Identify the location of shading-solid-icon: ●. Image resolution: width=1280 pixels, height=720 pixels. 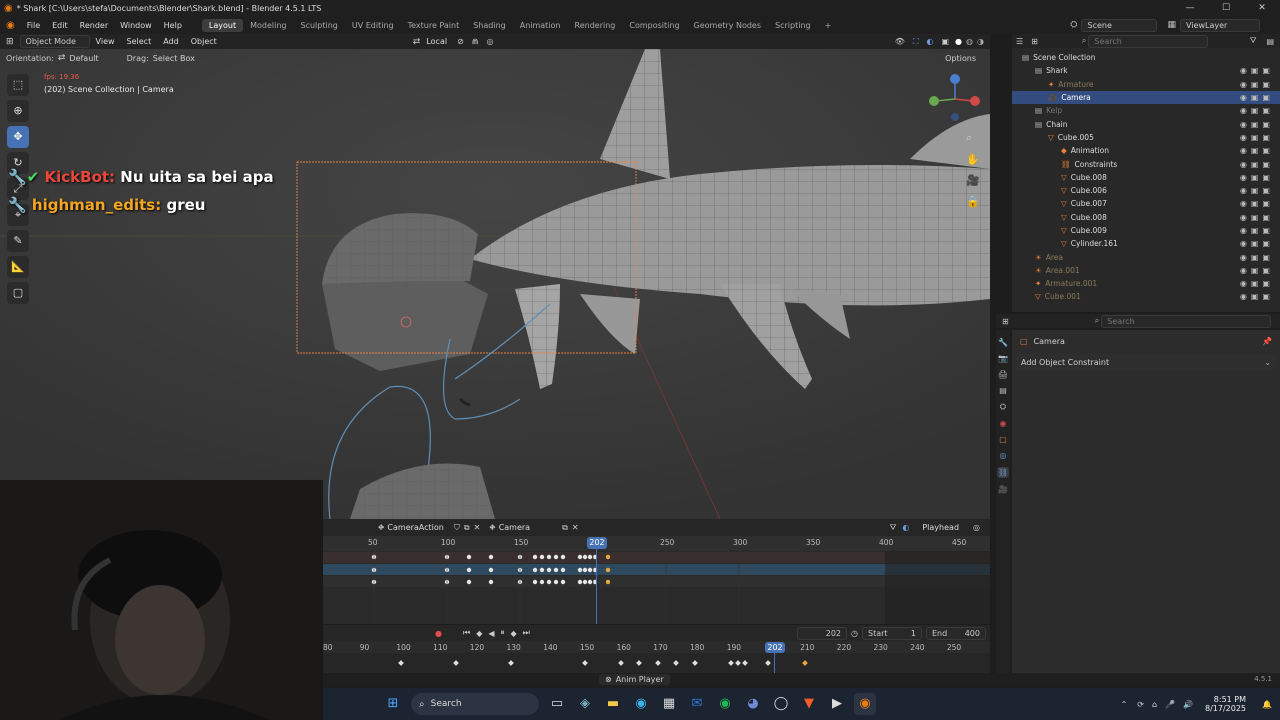
(958, 41).